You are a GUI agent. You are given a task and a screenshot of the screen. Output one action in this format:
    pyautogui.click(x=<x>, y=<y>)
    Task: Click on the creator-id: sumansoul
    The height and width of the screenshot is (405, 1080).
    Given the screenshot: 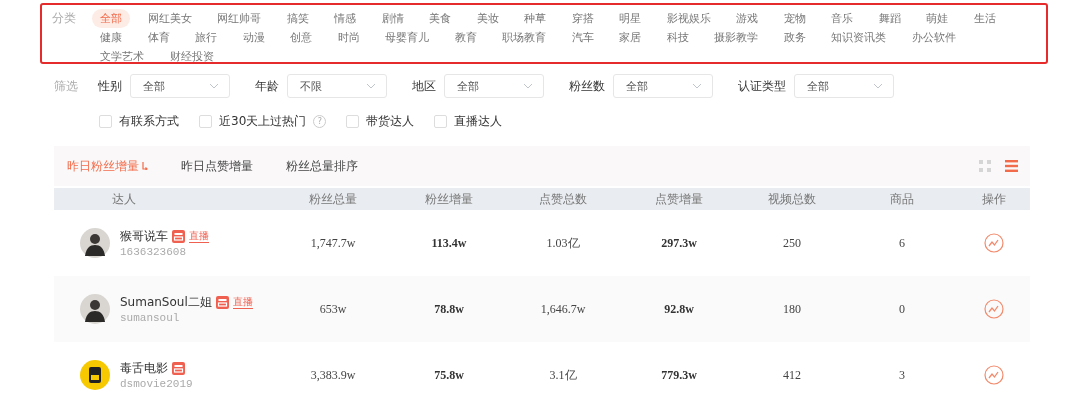 What is the action you would take?
    pyautogui.click(x=150, y=318)
    